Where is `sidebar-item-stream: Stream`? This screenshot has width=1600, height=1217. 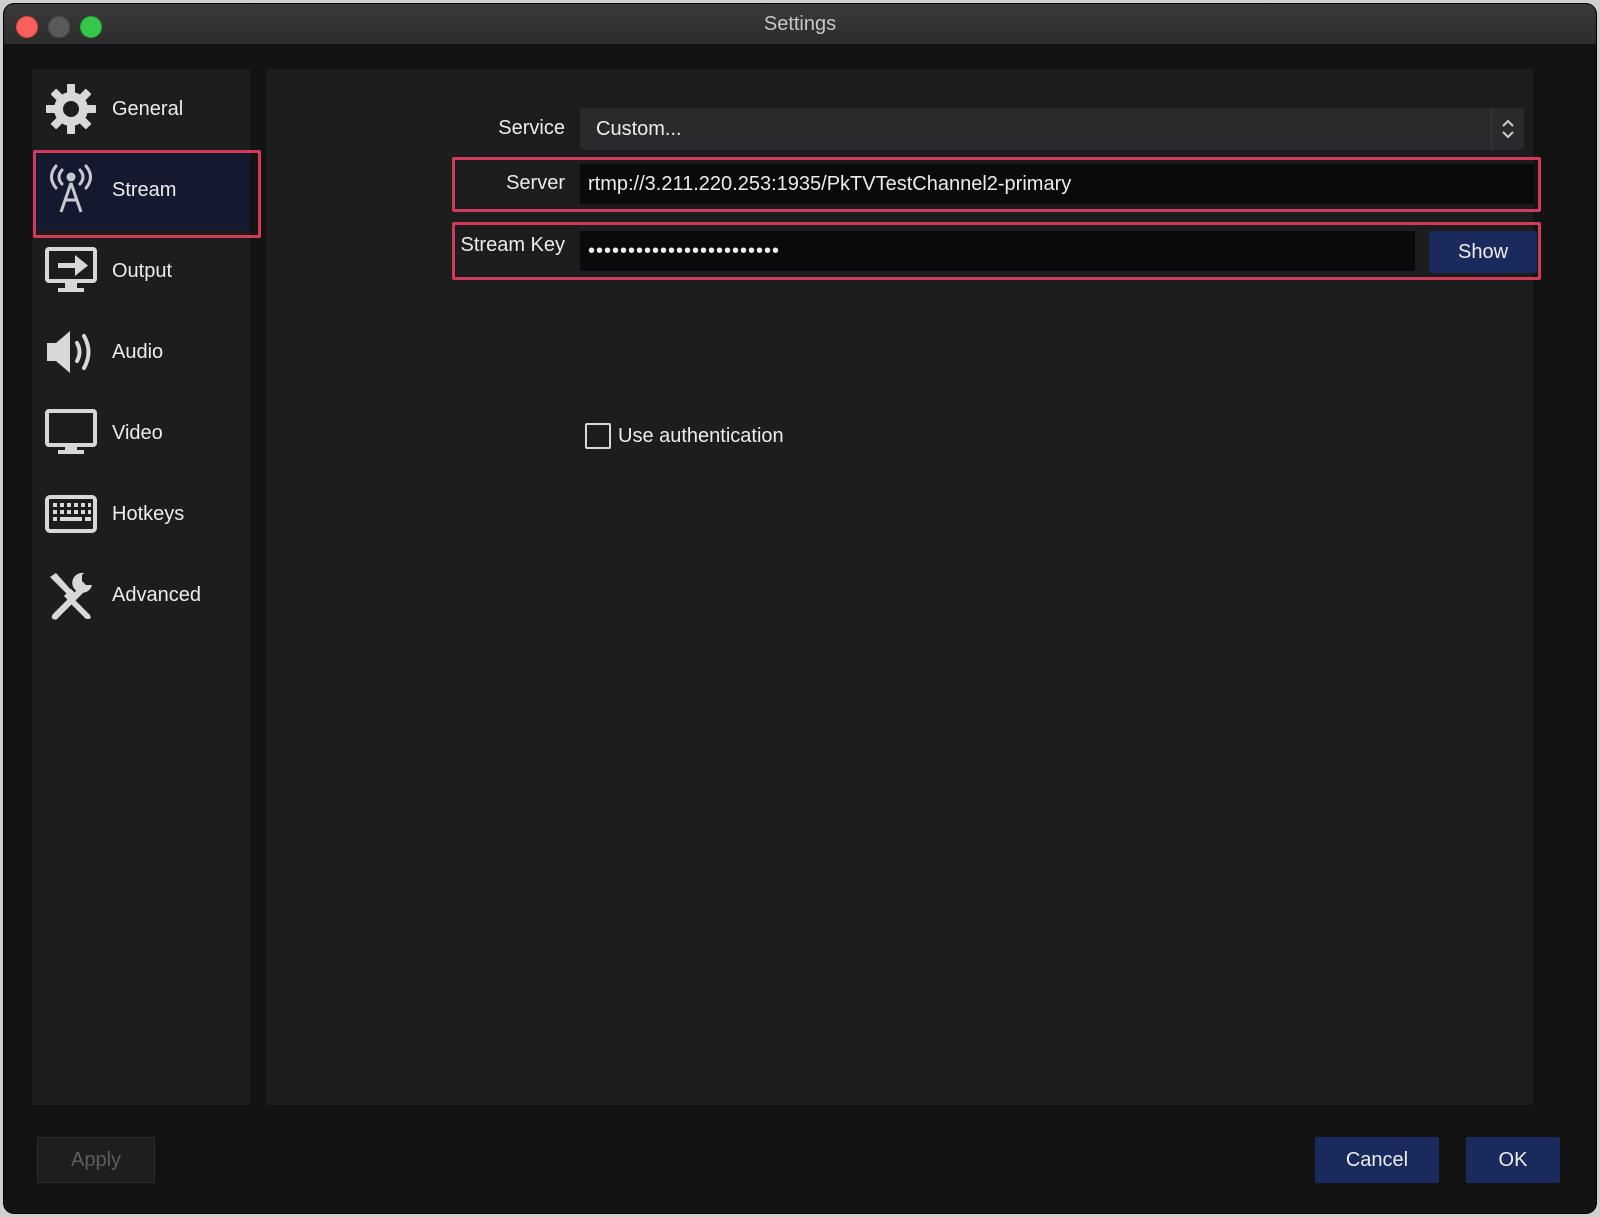 sidebar-item-stream: Stream is located at coordinates (141, 190).